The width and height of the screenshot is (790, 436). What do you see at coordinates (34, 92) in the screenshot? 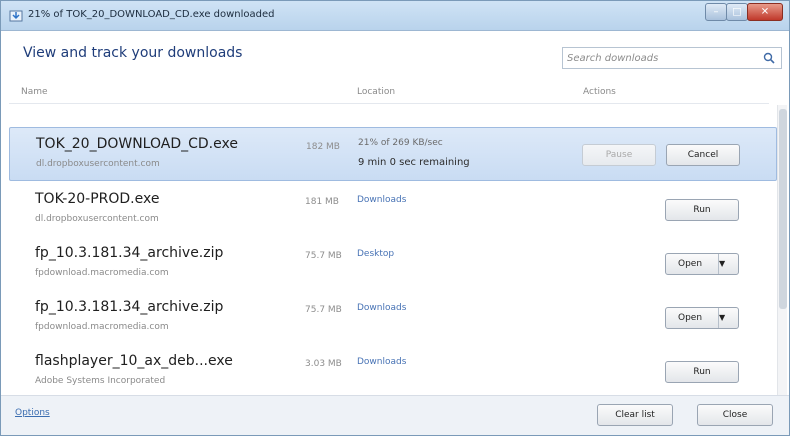
I see `column-header-name: Name` at bounding box center [34, 92].